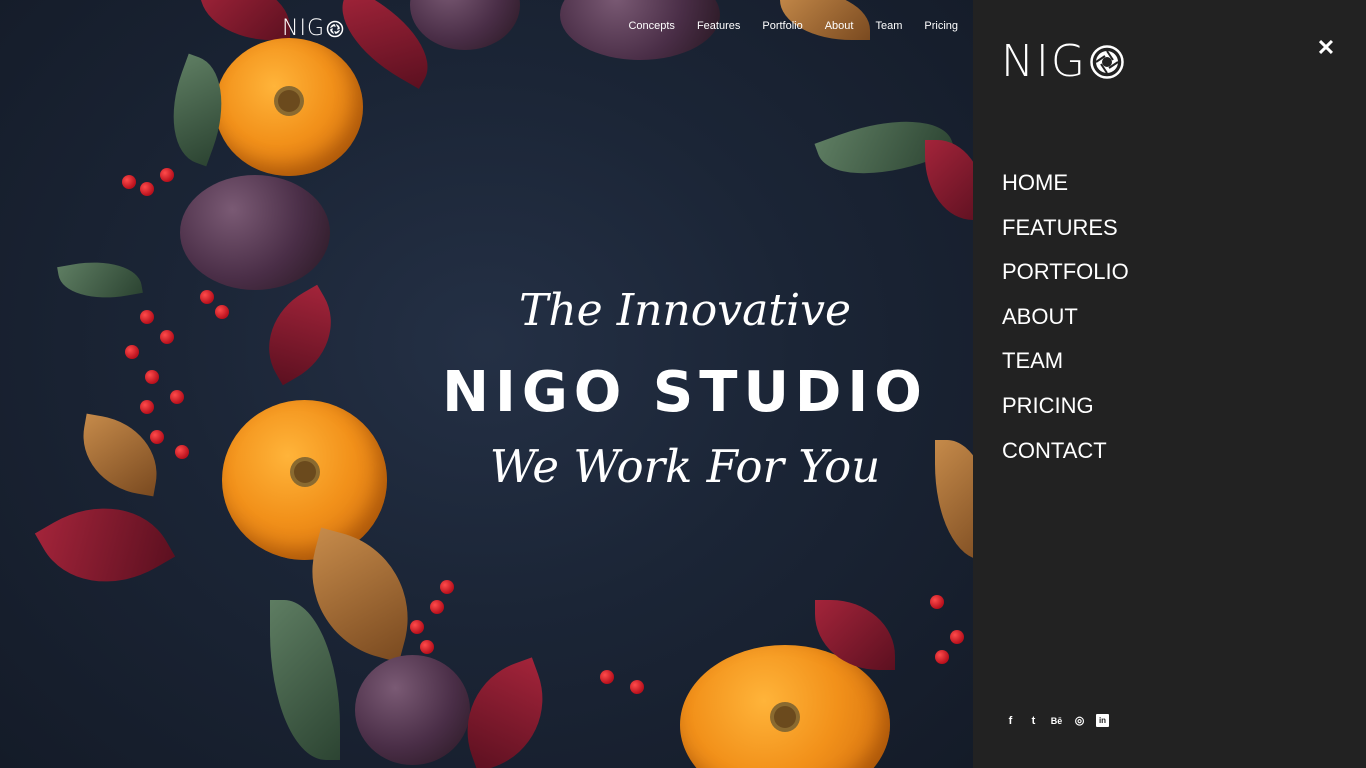  Describe the element at coordinates (1065, 367) in the screenshot. I see `menu-item-team: TEAM` at that location.